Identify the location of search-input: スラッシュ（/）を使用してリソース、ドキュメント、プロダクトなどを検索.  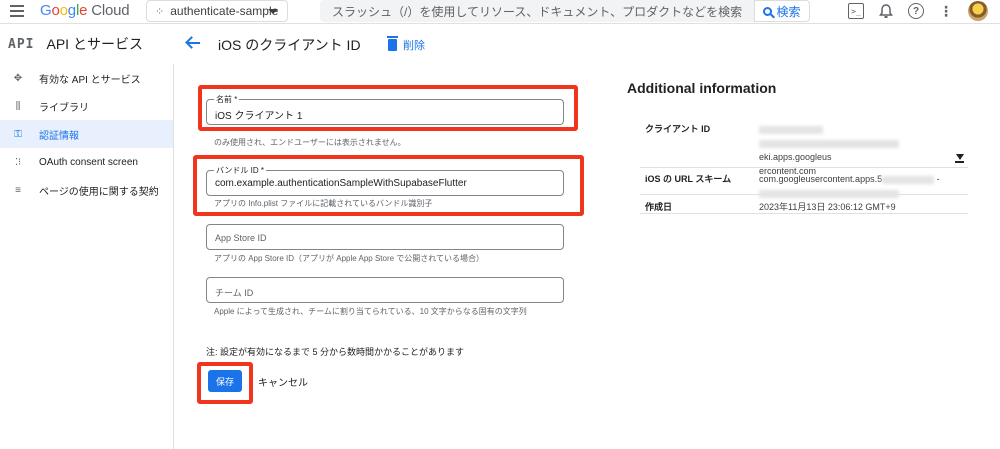
(537, 11).